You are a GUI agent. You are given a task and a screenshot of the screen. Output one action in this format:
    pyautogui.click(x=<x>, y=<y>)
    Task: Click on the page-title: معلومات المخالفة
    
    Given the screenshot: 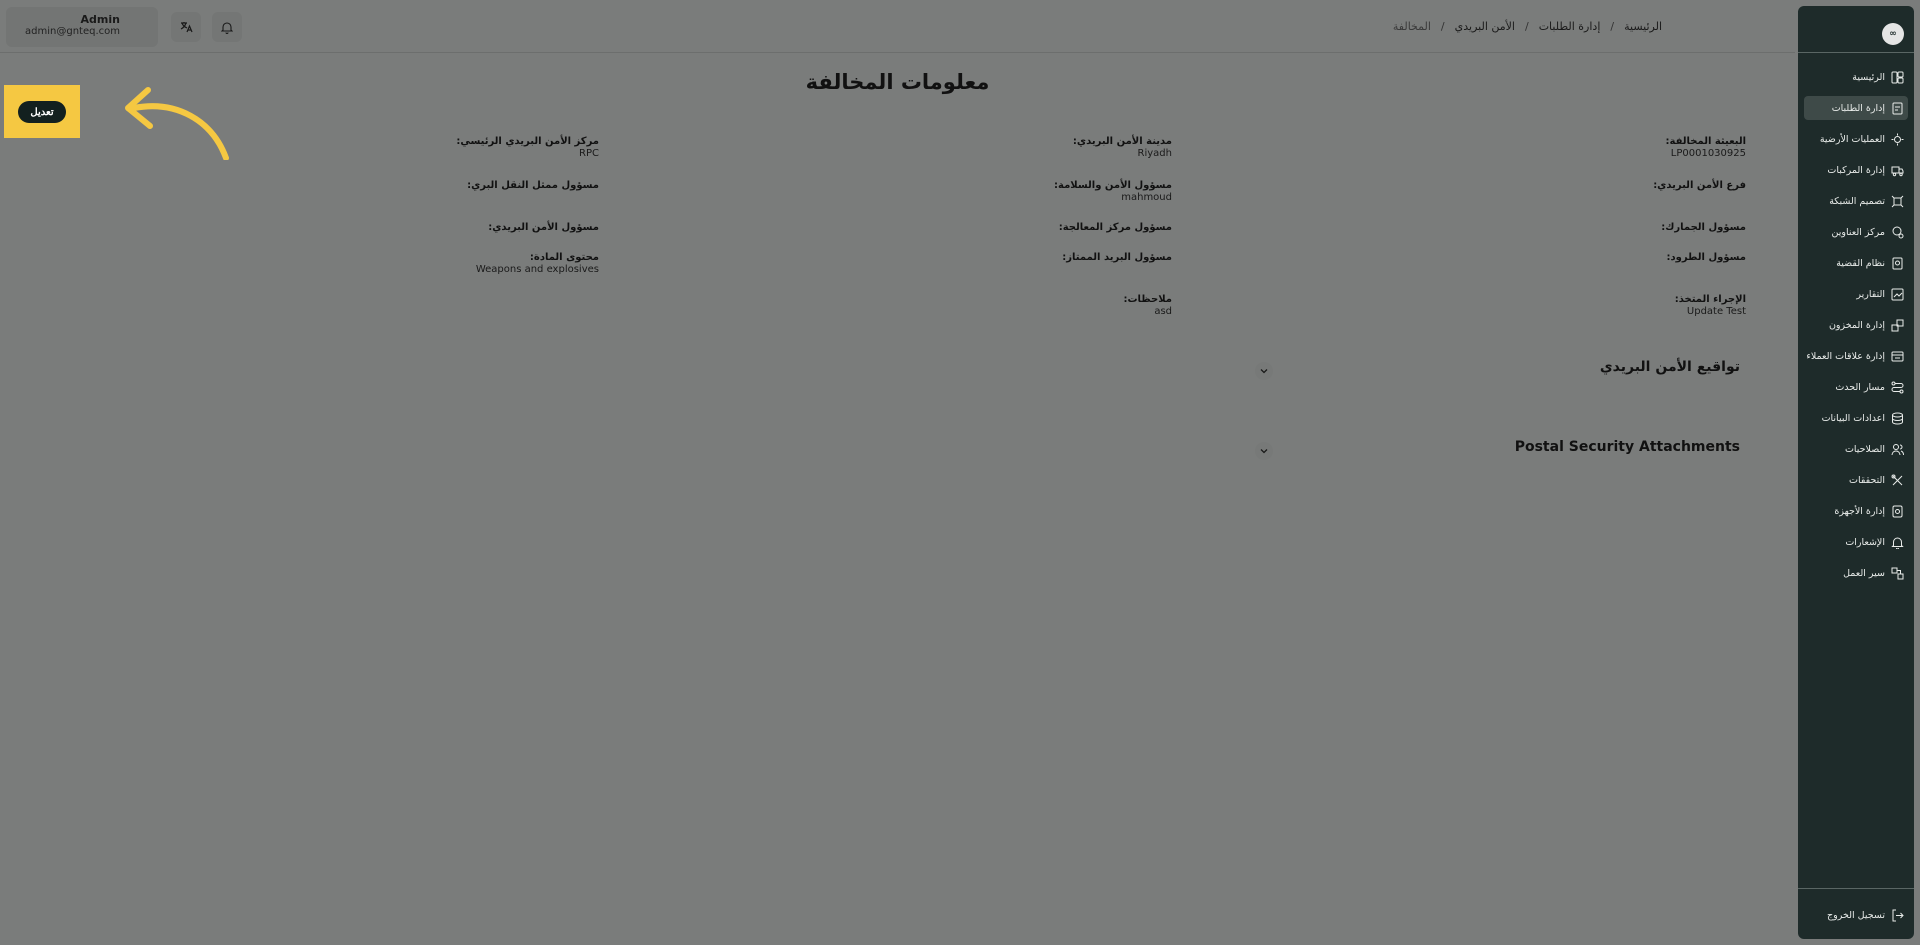 What is the action you would take?
    pyautogui.click(x=897, y=82)
    